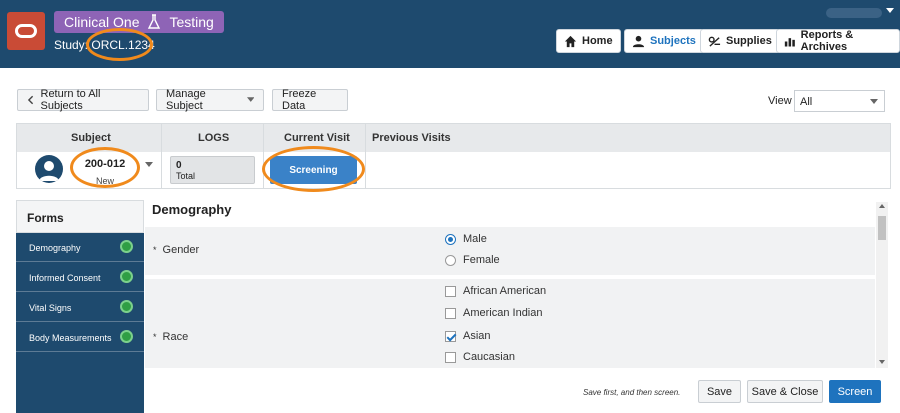  What do you see at coordinates (494, 313) in the screenshot?
I see `race-option-american-indian: American Indian` at bounding box center [494, 313].